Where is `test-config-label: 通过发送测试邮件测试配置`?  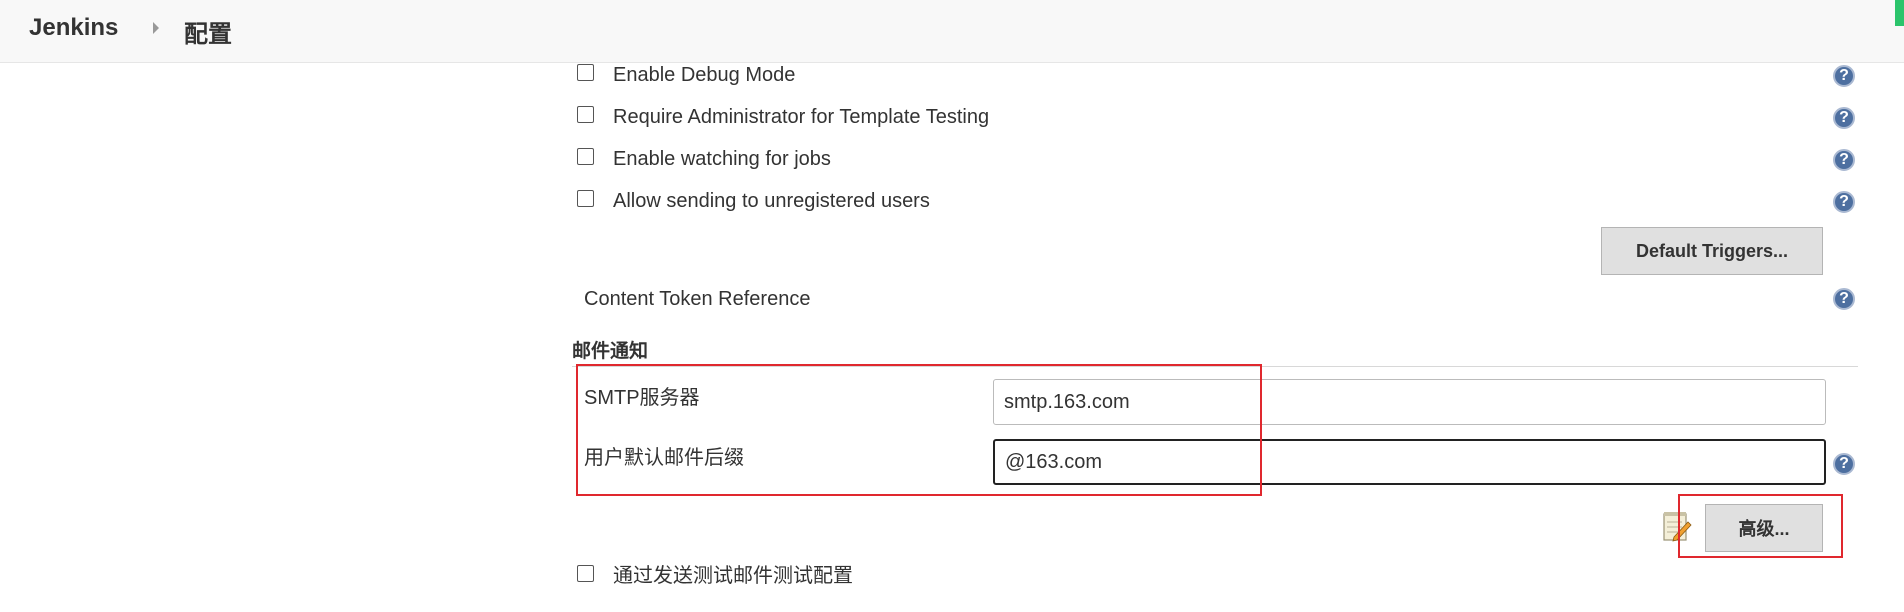
test-config-label: 通过发送测试邮件测试配置 is located at coordinates (733, 576).